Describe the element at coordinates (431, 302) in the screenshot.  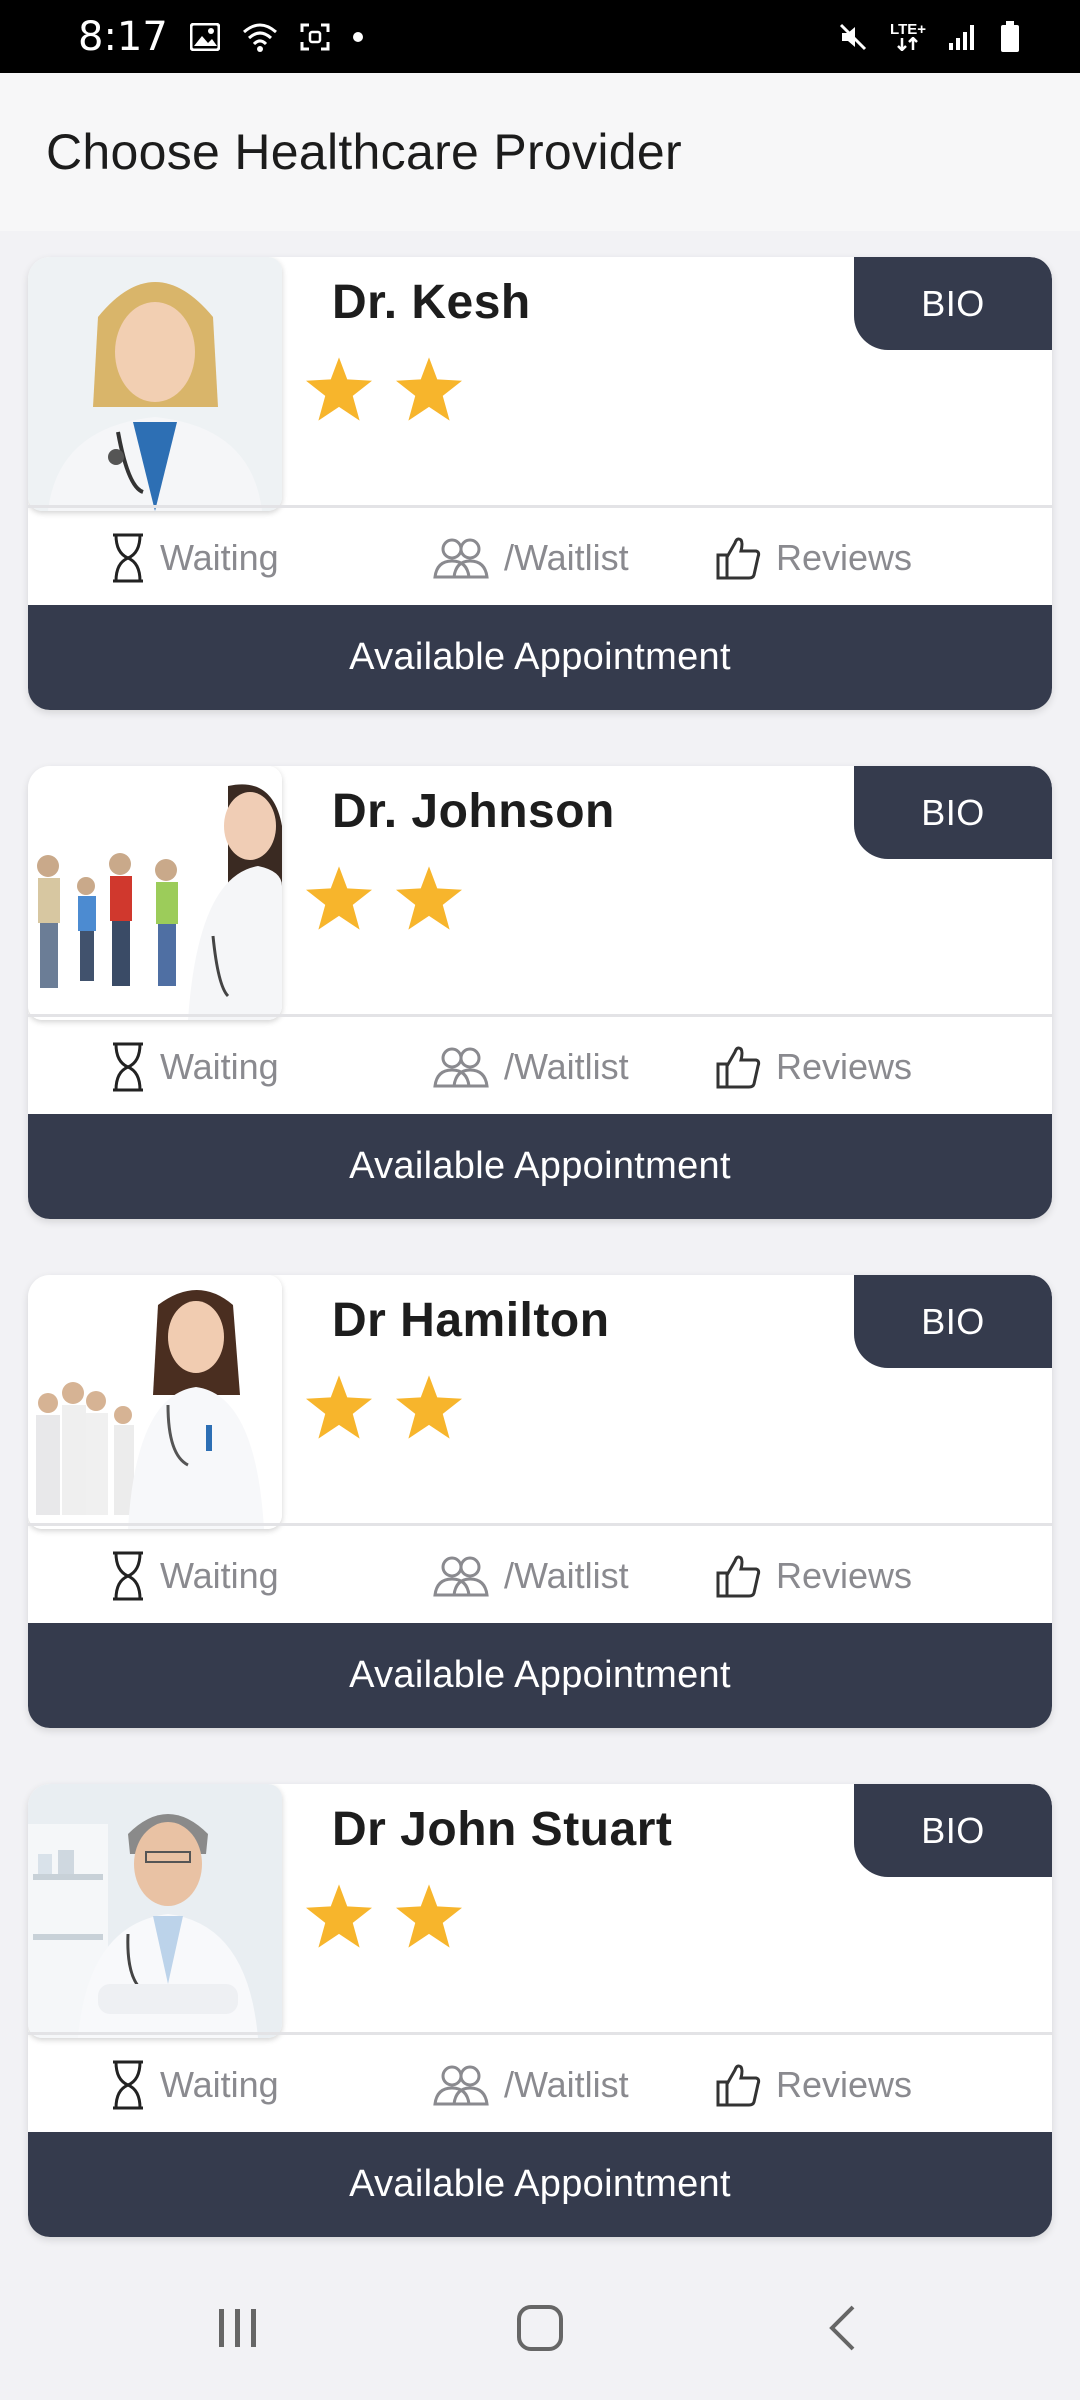
I see `doctor-name: Dr. Kesh` at that location.